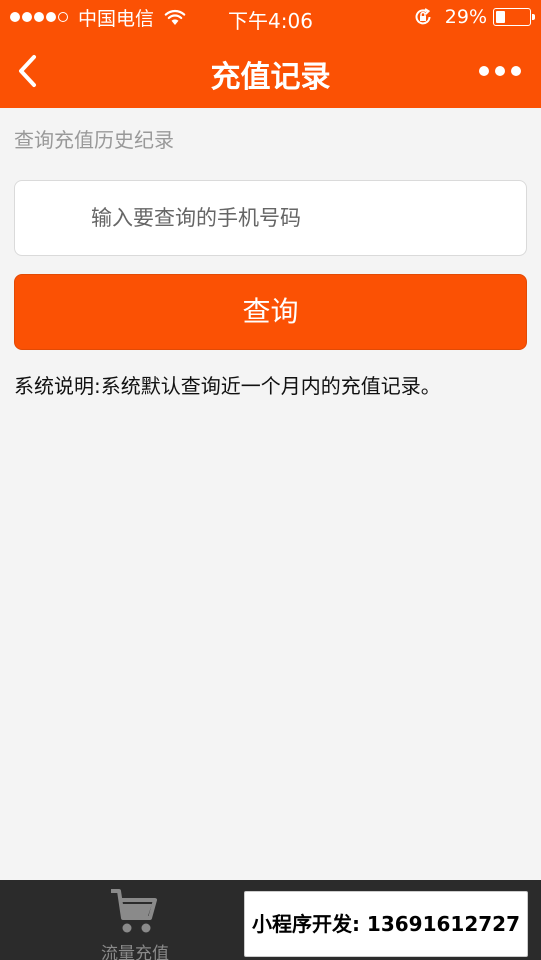  What do you see at coordinates (423, 16) in the screenshot?
I see `rotation-lock-icon` at bounding box center [423, 16].